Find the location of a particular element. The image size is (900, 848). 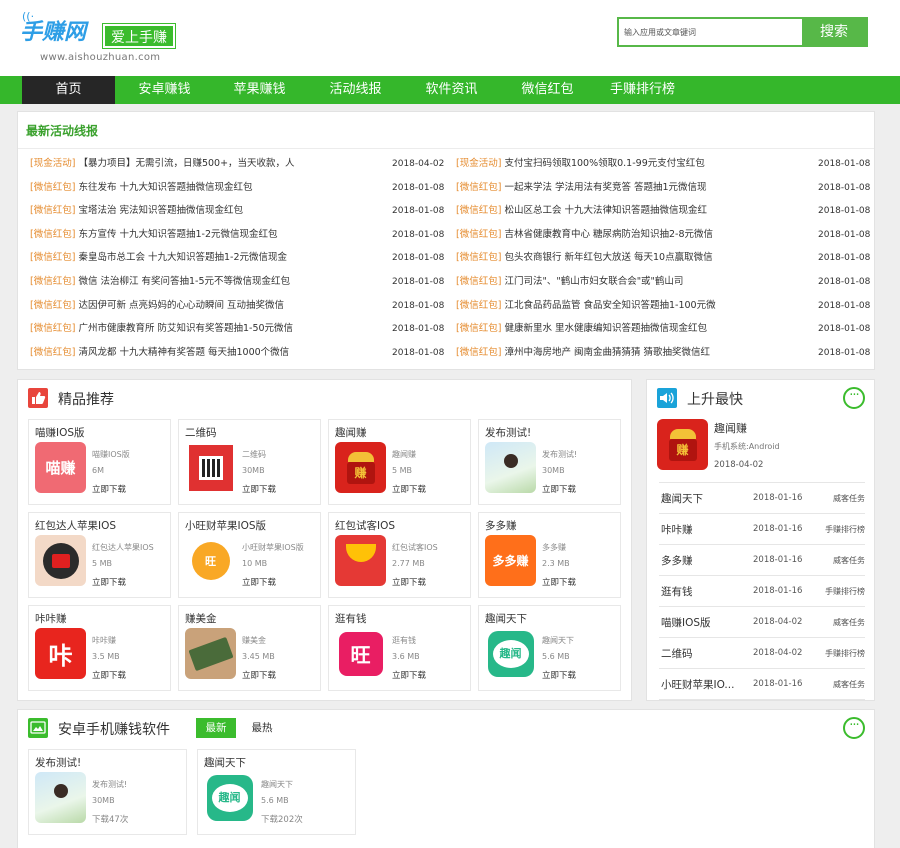

app-title: 小旺财苹果IOS版 is located at coordinates (225, 525).